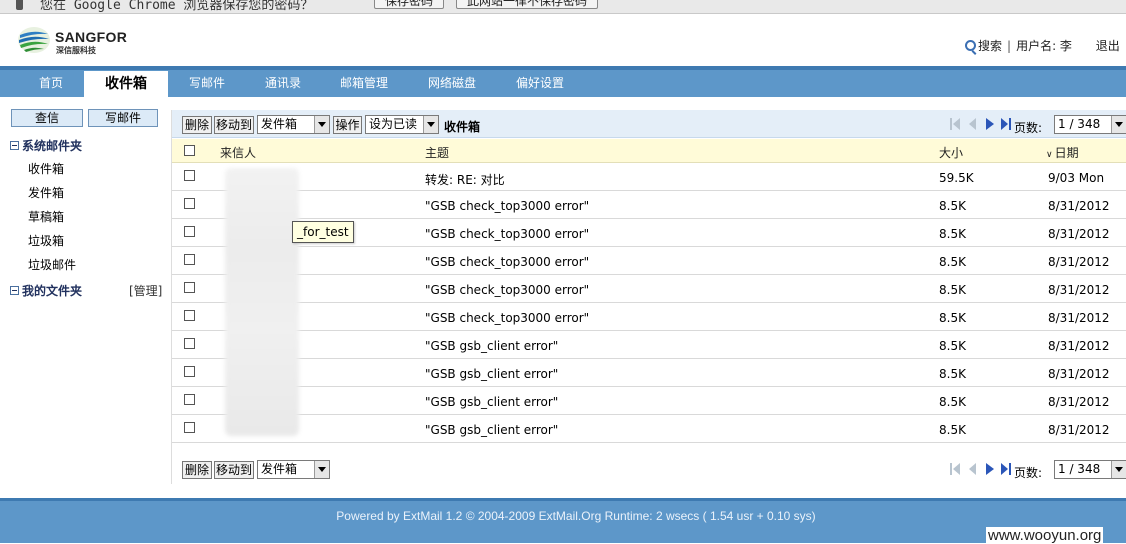 The width and height of the screenshot is (1126, 544). Describe the element at coordinates (1028, 128) in the screenshot. I see `page-label: 页数:` at that location.